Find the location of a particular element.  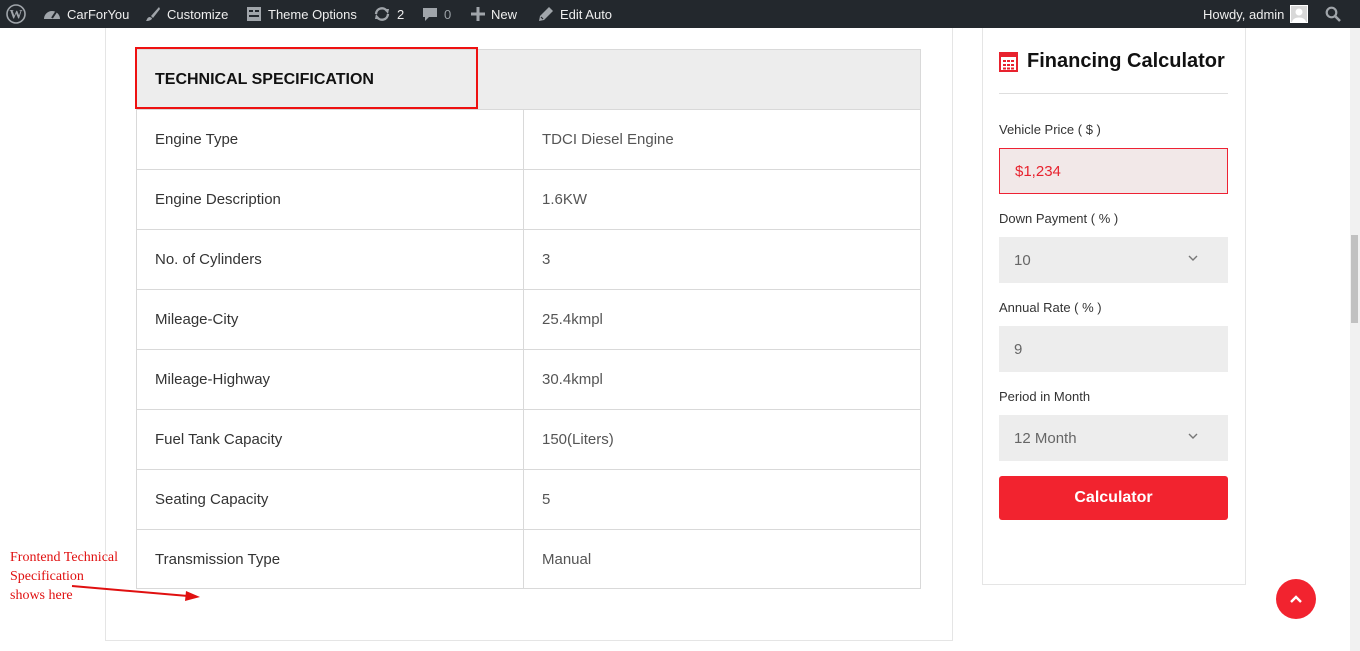

updates-link: 2 is located at coordinates (388, 14).